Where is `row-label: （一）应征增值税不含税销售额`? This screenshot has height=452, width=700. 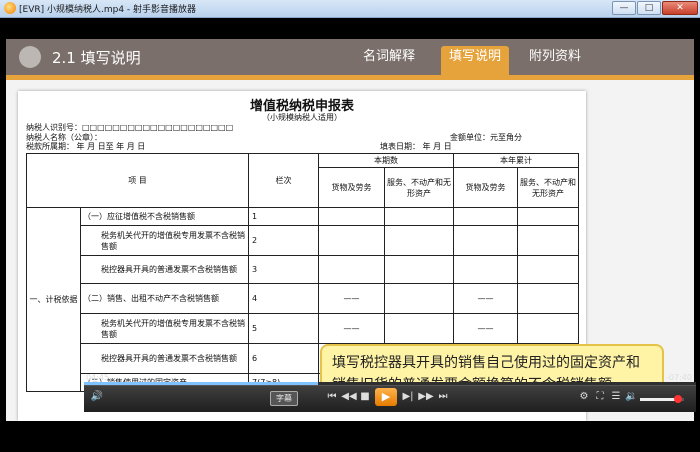 row-label: （一）应征增值税不含税销售额 is located at coordinates (164, 216).